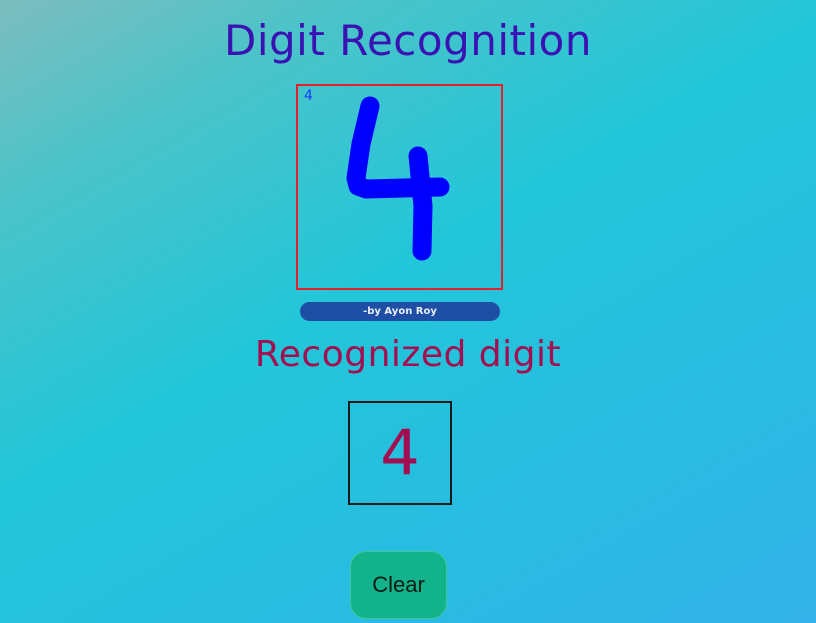 The image size is (816, 623). I want to click on recognized-digit: 4, so click(400, 452).